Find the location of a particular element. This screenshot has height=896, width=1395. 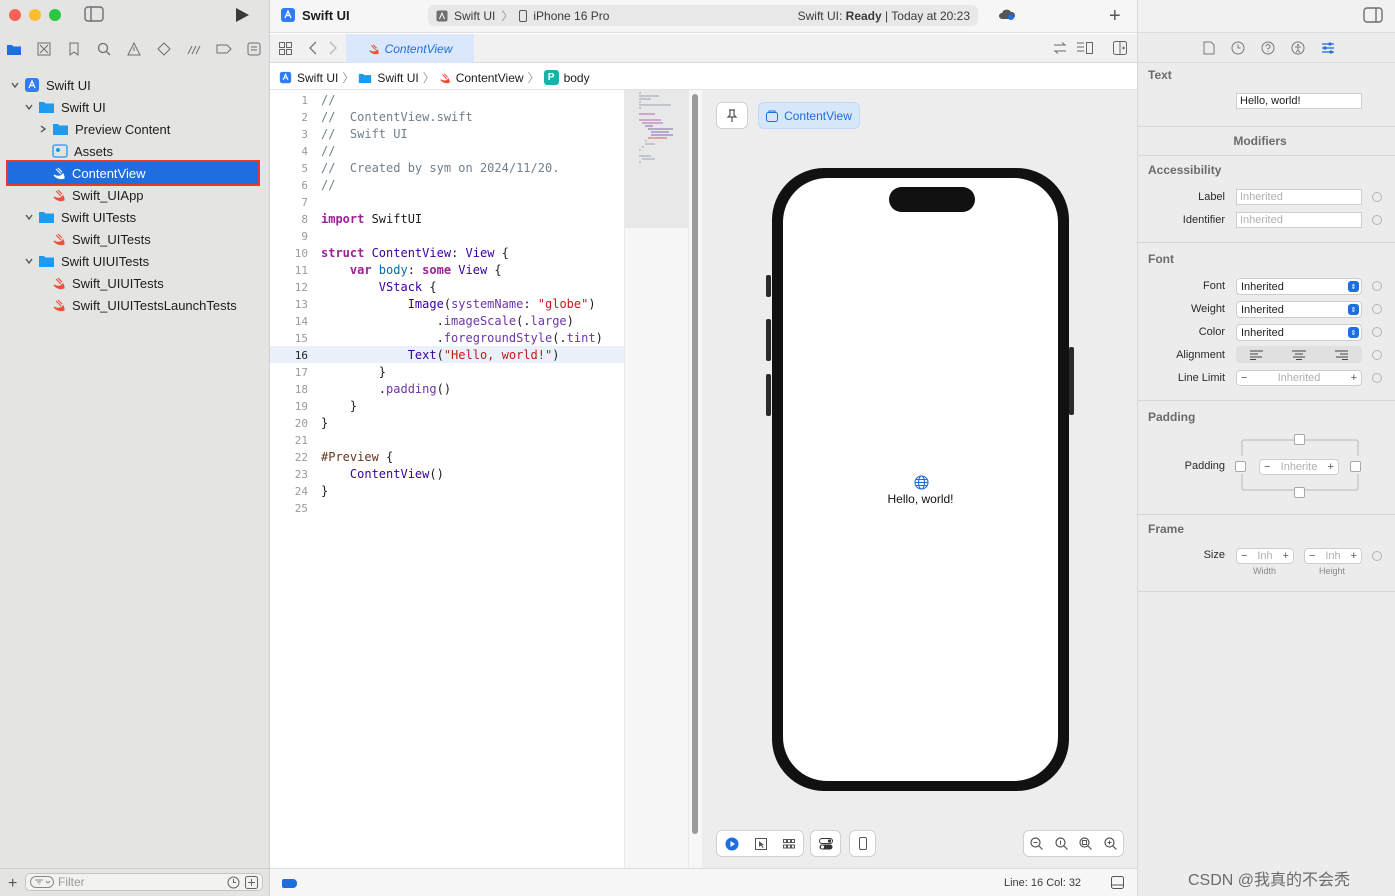

file-inspector-icon is located at coordinates (1209, 48).